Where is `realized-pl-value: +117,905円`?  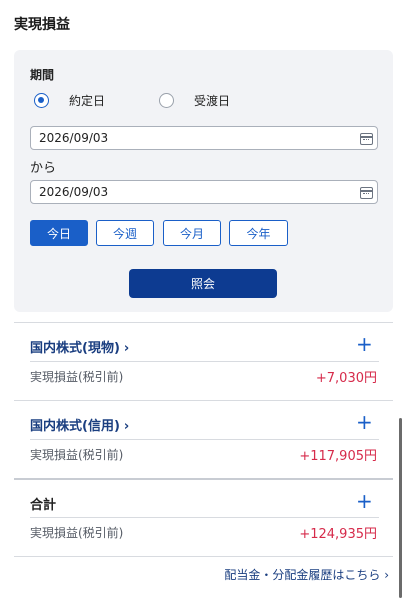 realized-pl-value: +117,905円 is located at coordinates (338, 456).